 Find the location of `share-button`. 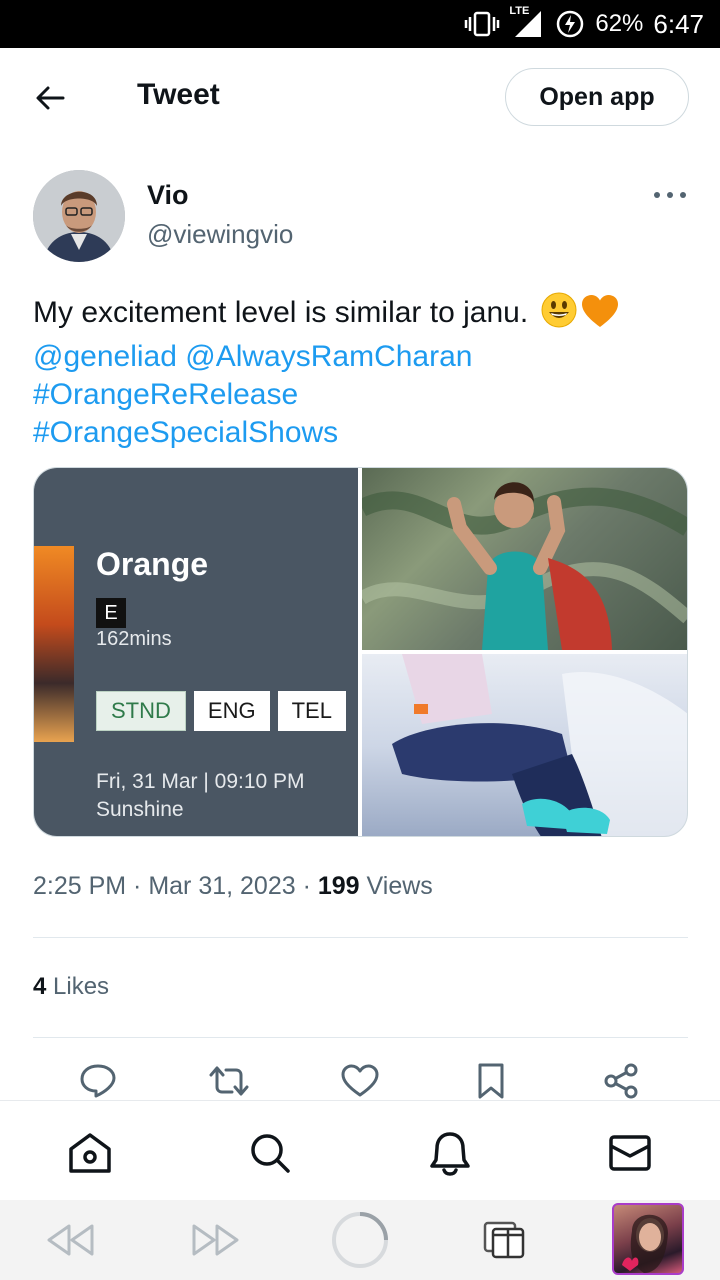

share-button is located at coordinates (621, 1081).